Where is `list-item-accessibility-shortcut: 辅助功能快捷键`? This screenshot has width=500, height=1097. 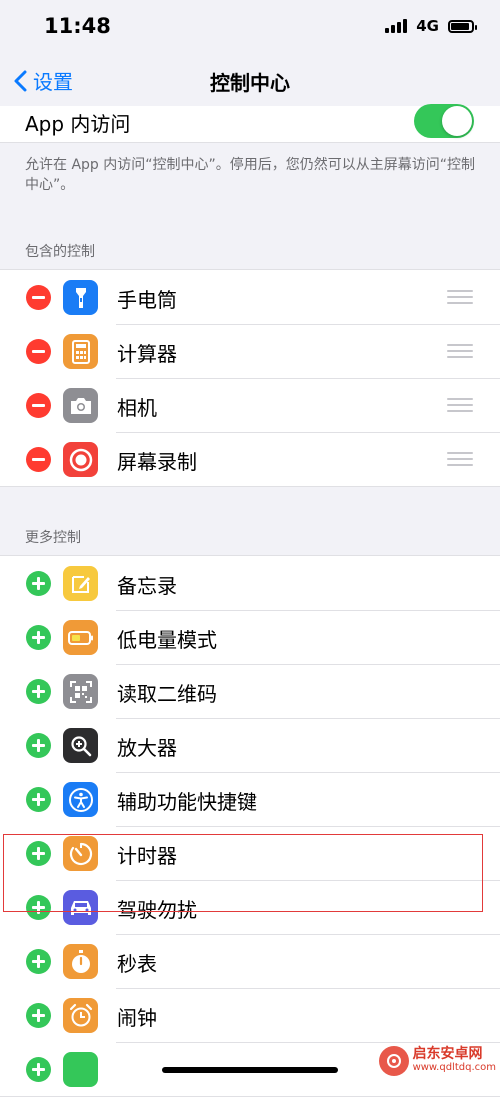
list-item-accessibility-shortcut: 辅助功能快捷键 is located at coordinates (250, 799).